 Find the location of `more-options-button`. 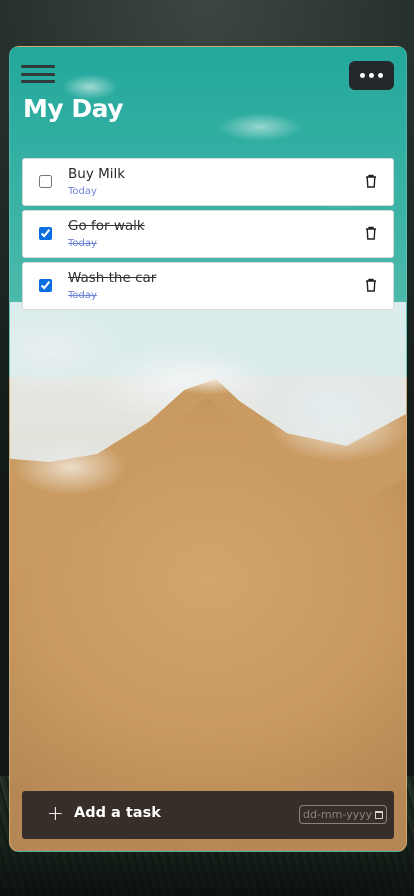

more-options-button is located at coordinates (371, 75).